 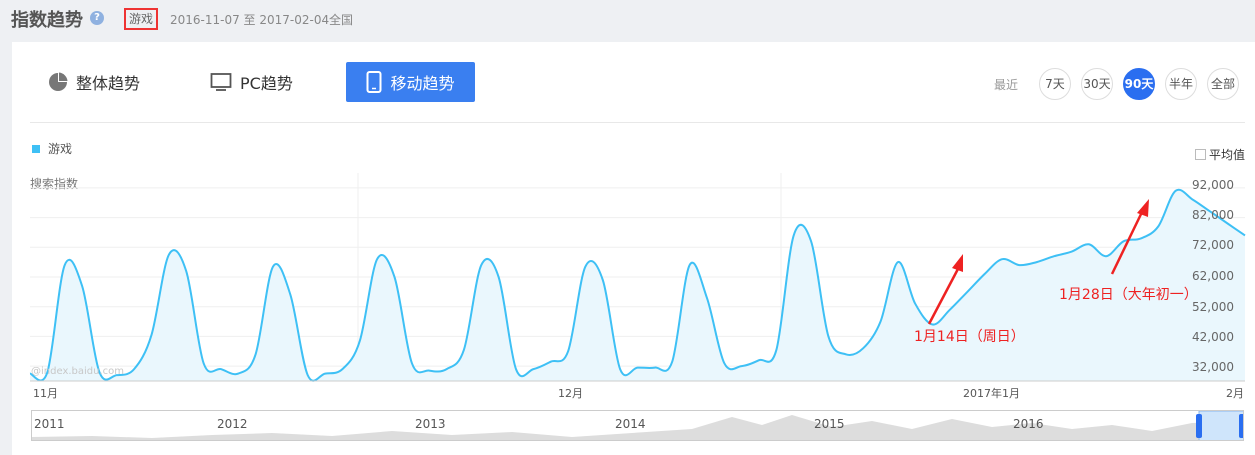 I want to click on y-tick-label: 72,000, so click(x=1213, y=245).